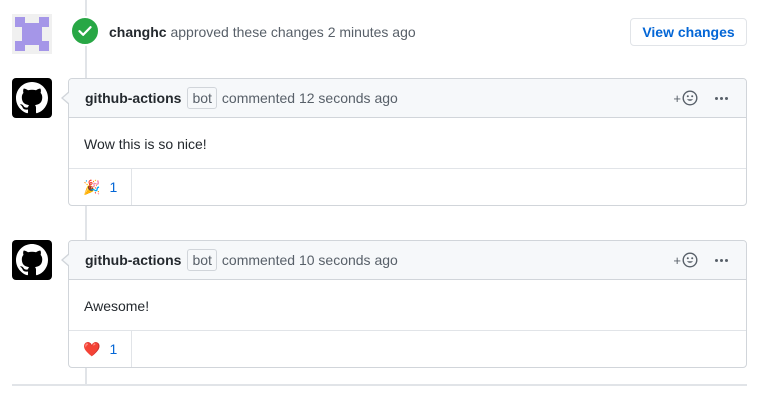  I want to click on comment-timestamp: 10 seconds ago, so click(348, 260).